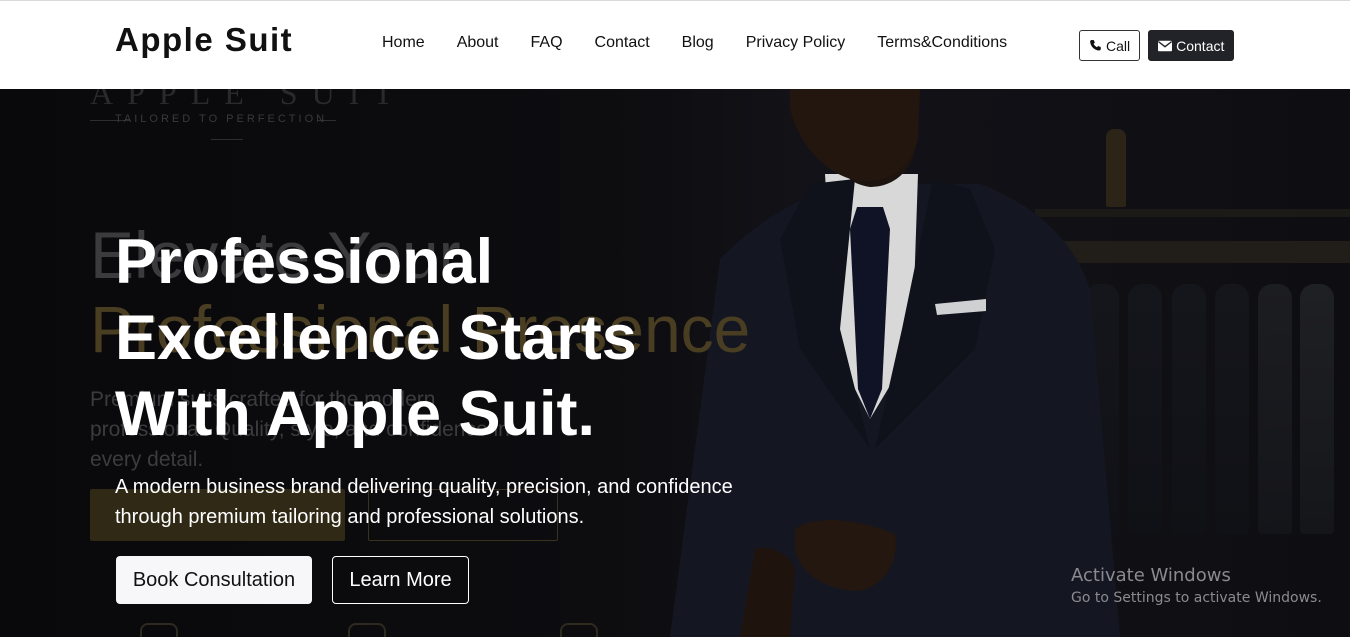 The width and height of the screenshot is (1350, 637). What do you see at coordinates (622, 43) in the screenshot?
I see `nav-link-contact: Contact` at bounding box center [622, 43].